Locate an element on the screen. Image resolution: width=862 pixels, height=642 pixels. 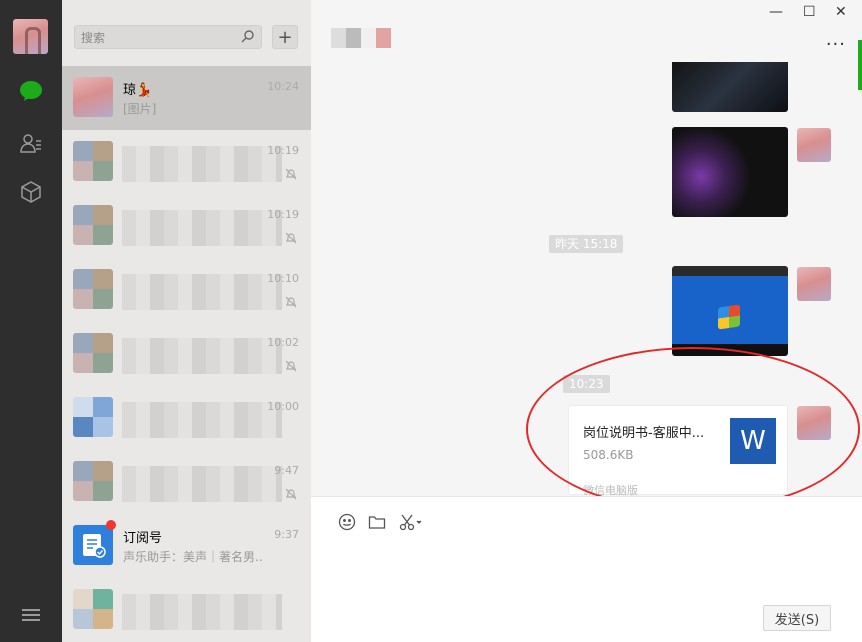
contacts-icon is located at coordinates (31, 143).